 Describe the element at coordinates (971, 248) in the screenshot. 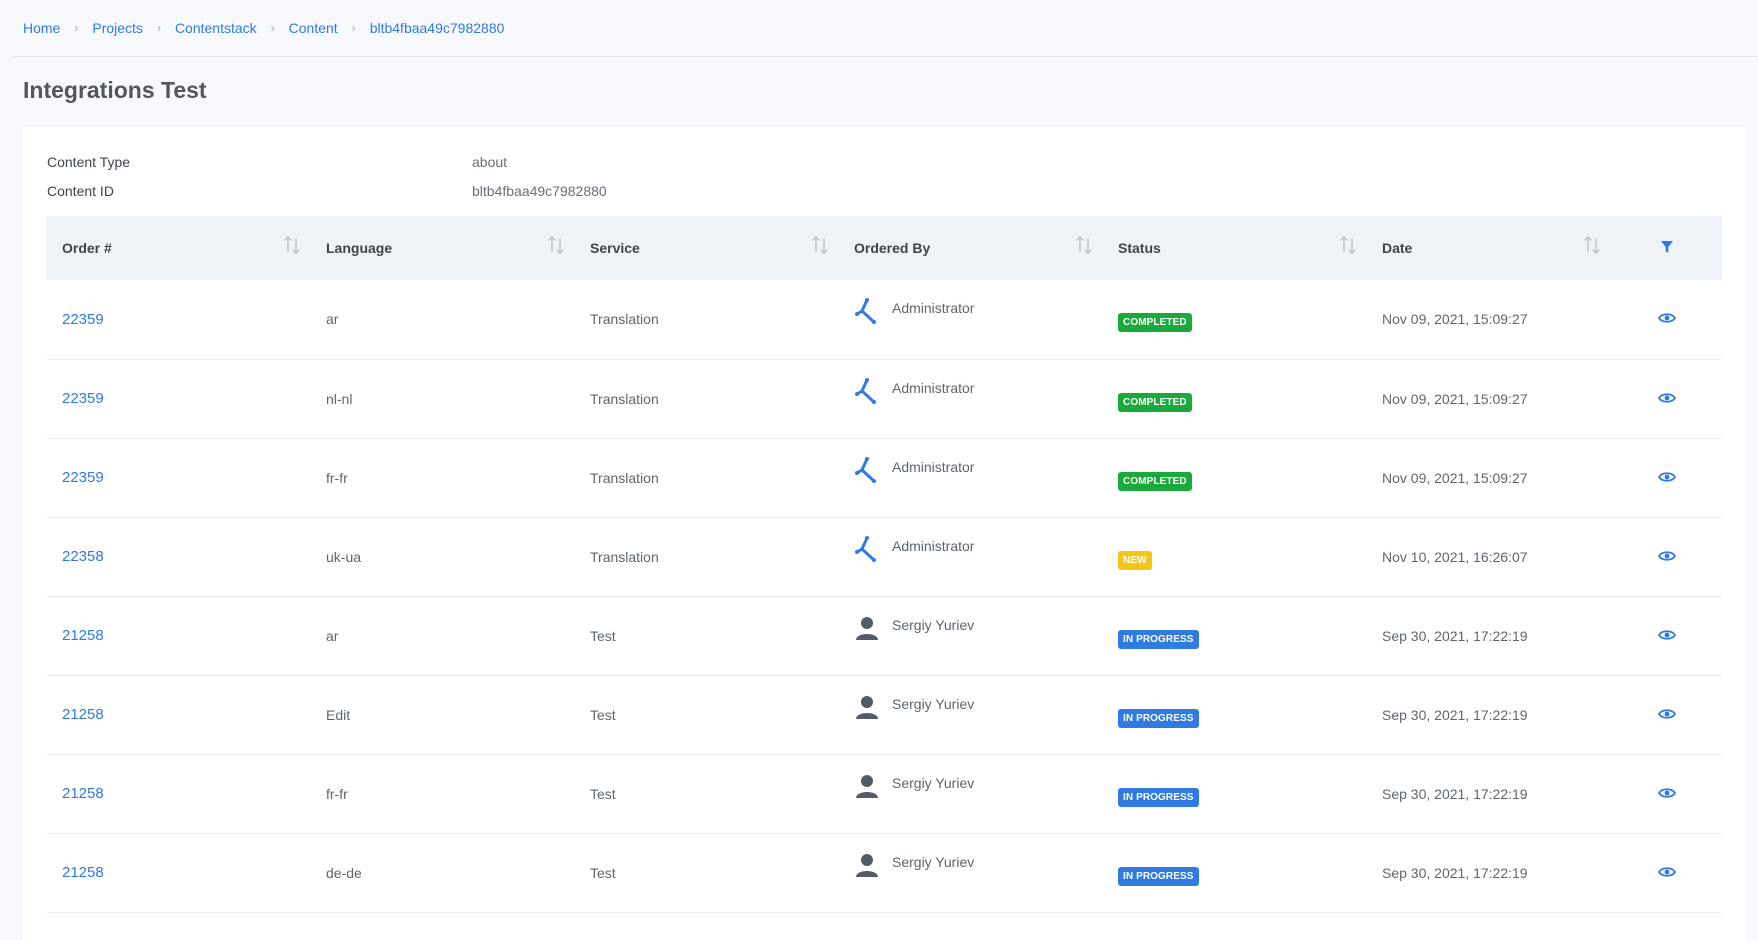

I see `column-header-ordered-by: Ordered By` at that location.